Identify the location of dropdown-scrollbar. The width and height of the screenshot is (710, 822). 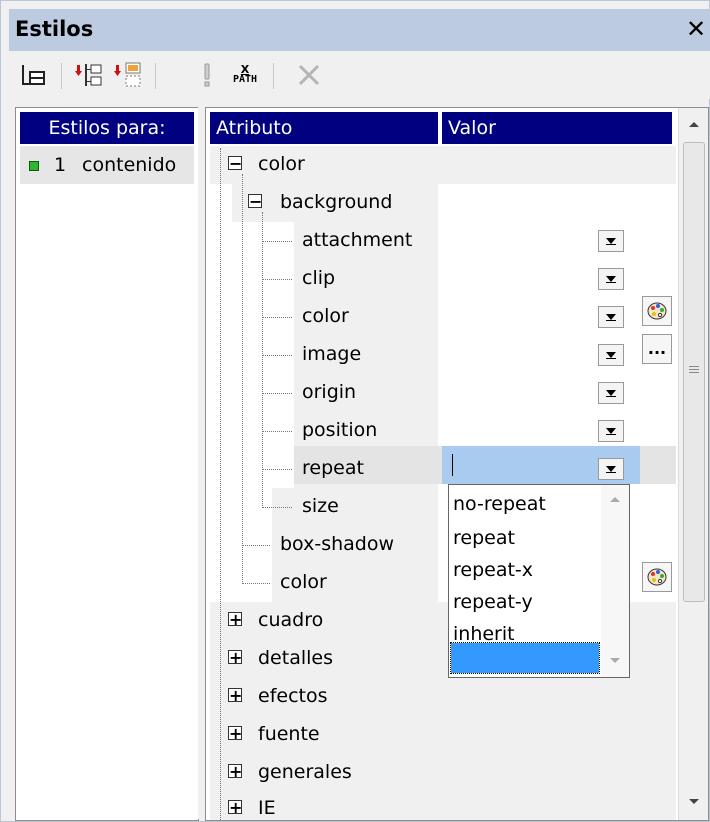
(615, 581).